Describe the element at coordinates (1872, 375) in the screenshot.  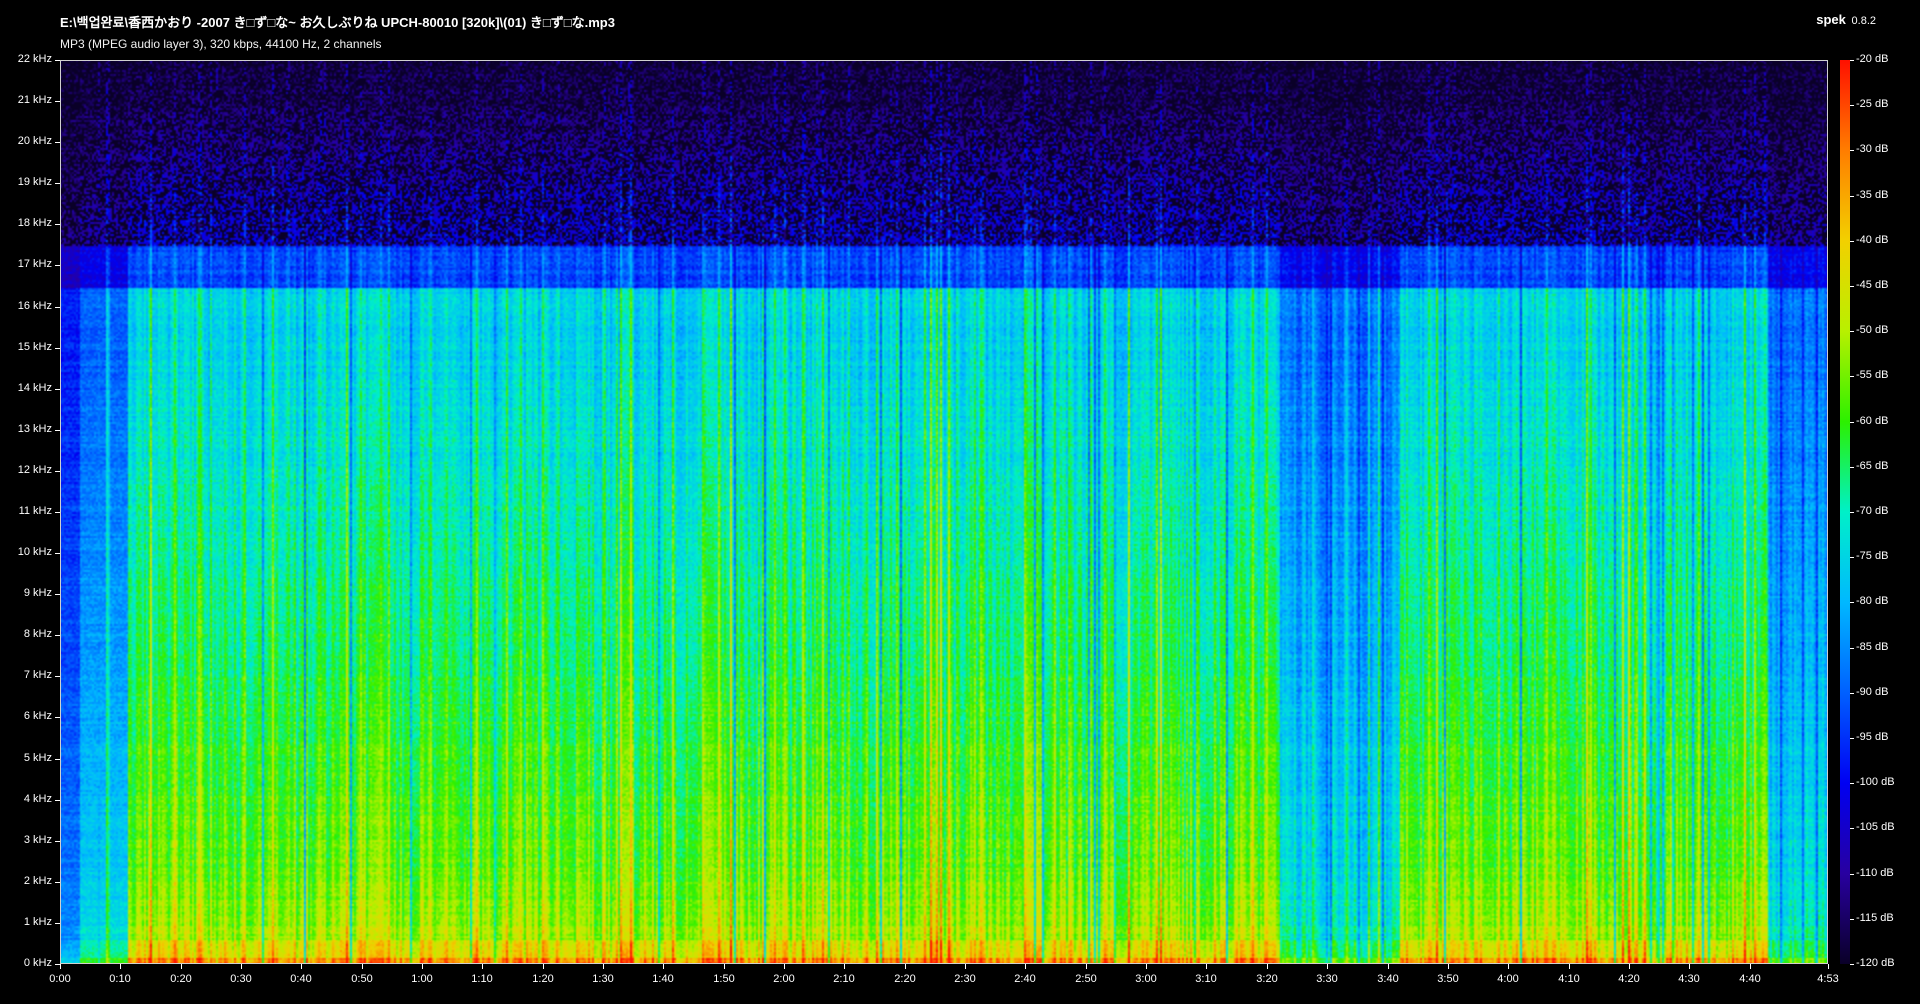
I see `db-tick-label: -55 dB` at that location.